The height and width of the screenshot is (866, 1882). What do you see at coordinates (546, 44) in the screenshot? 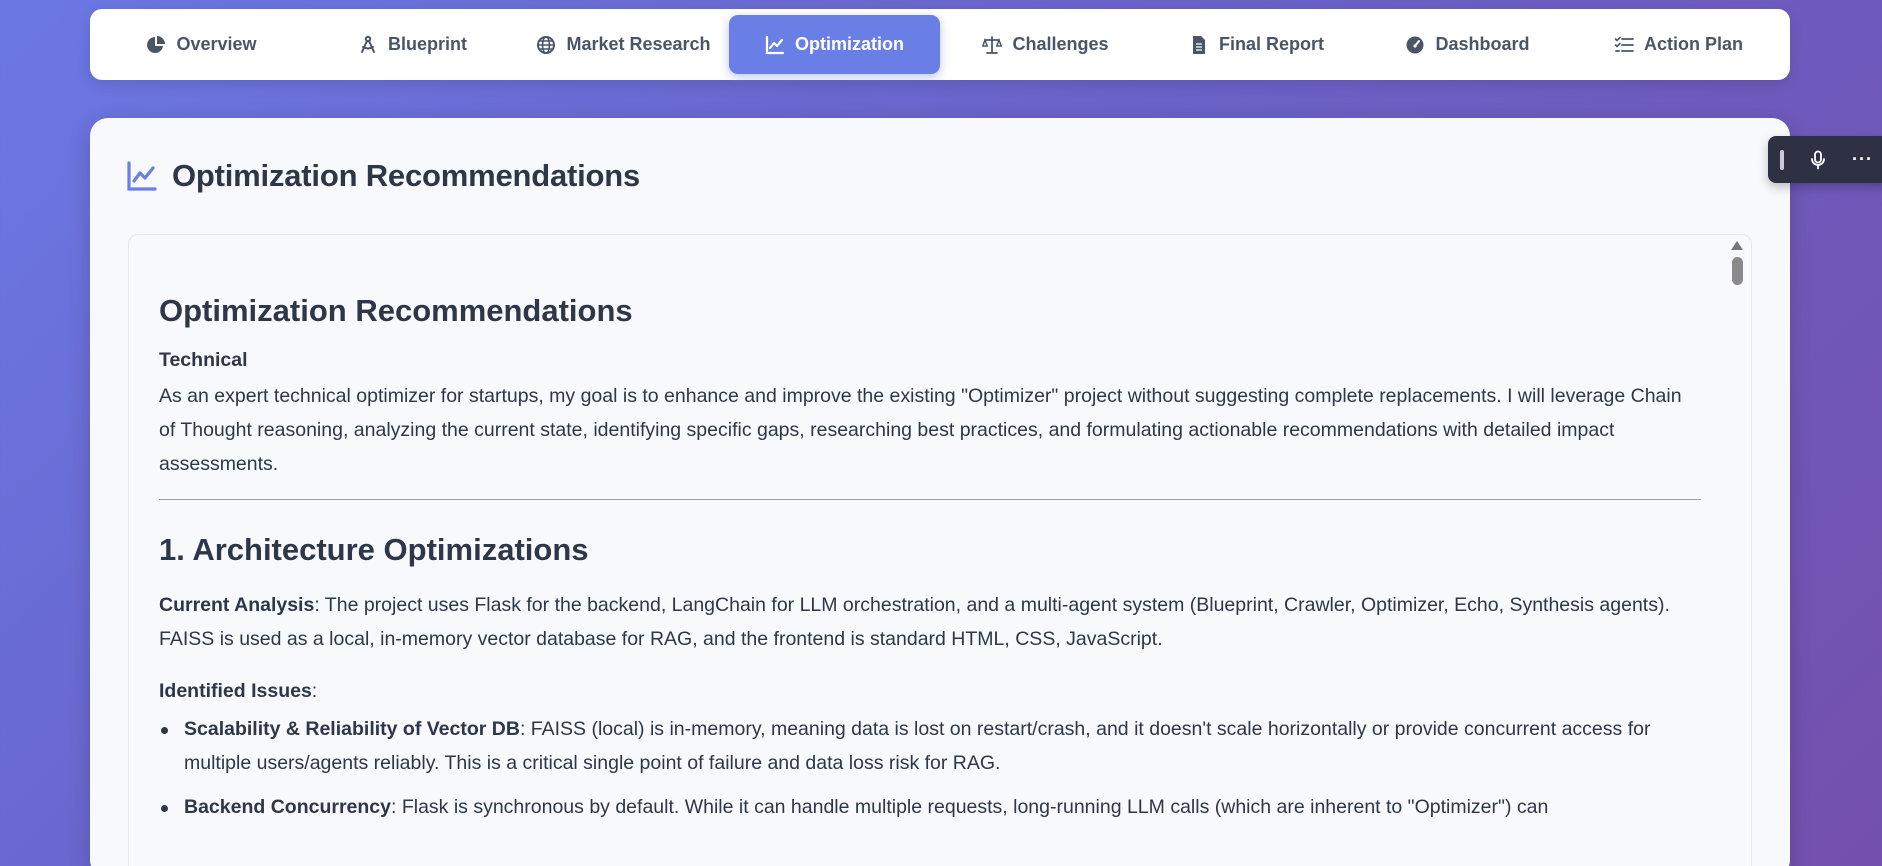
I see `globe-icon` at bounding box center [546, 44].